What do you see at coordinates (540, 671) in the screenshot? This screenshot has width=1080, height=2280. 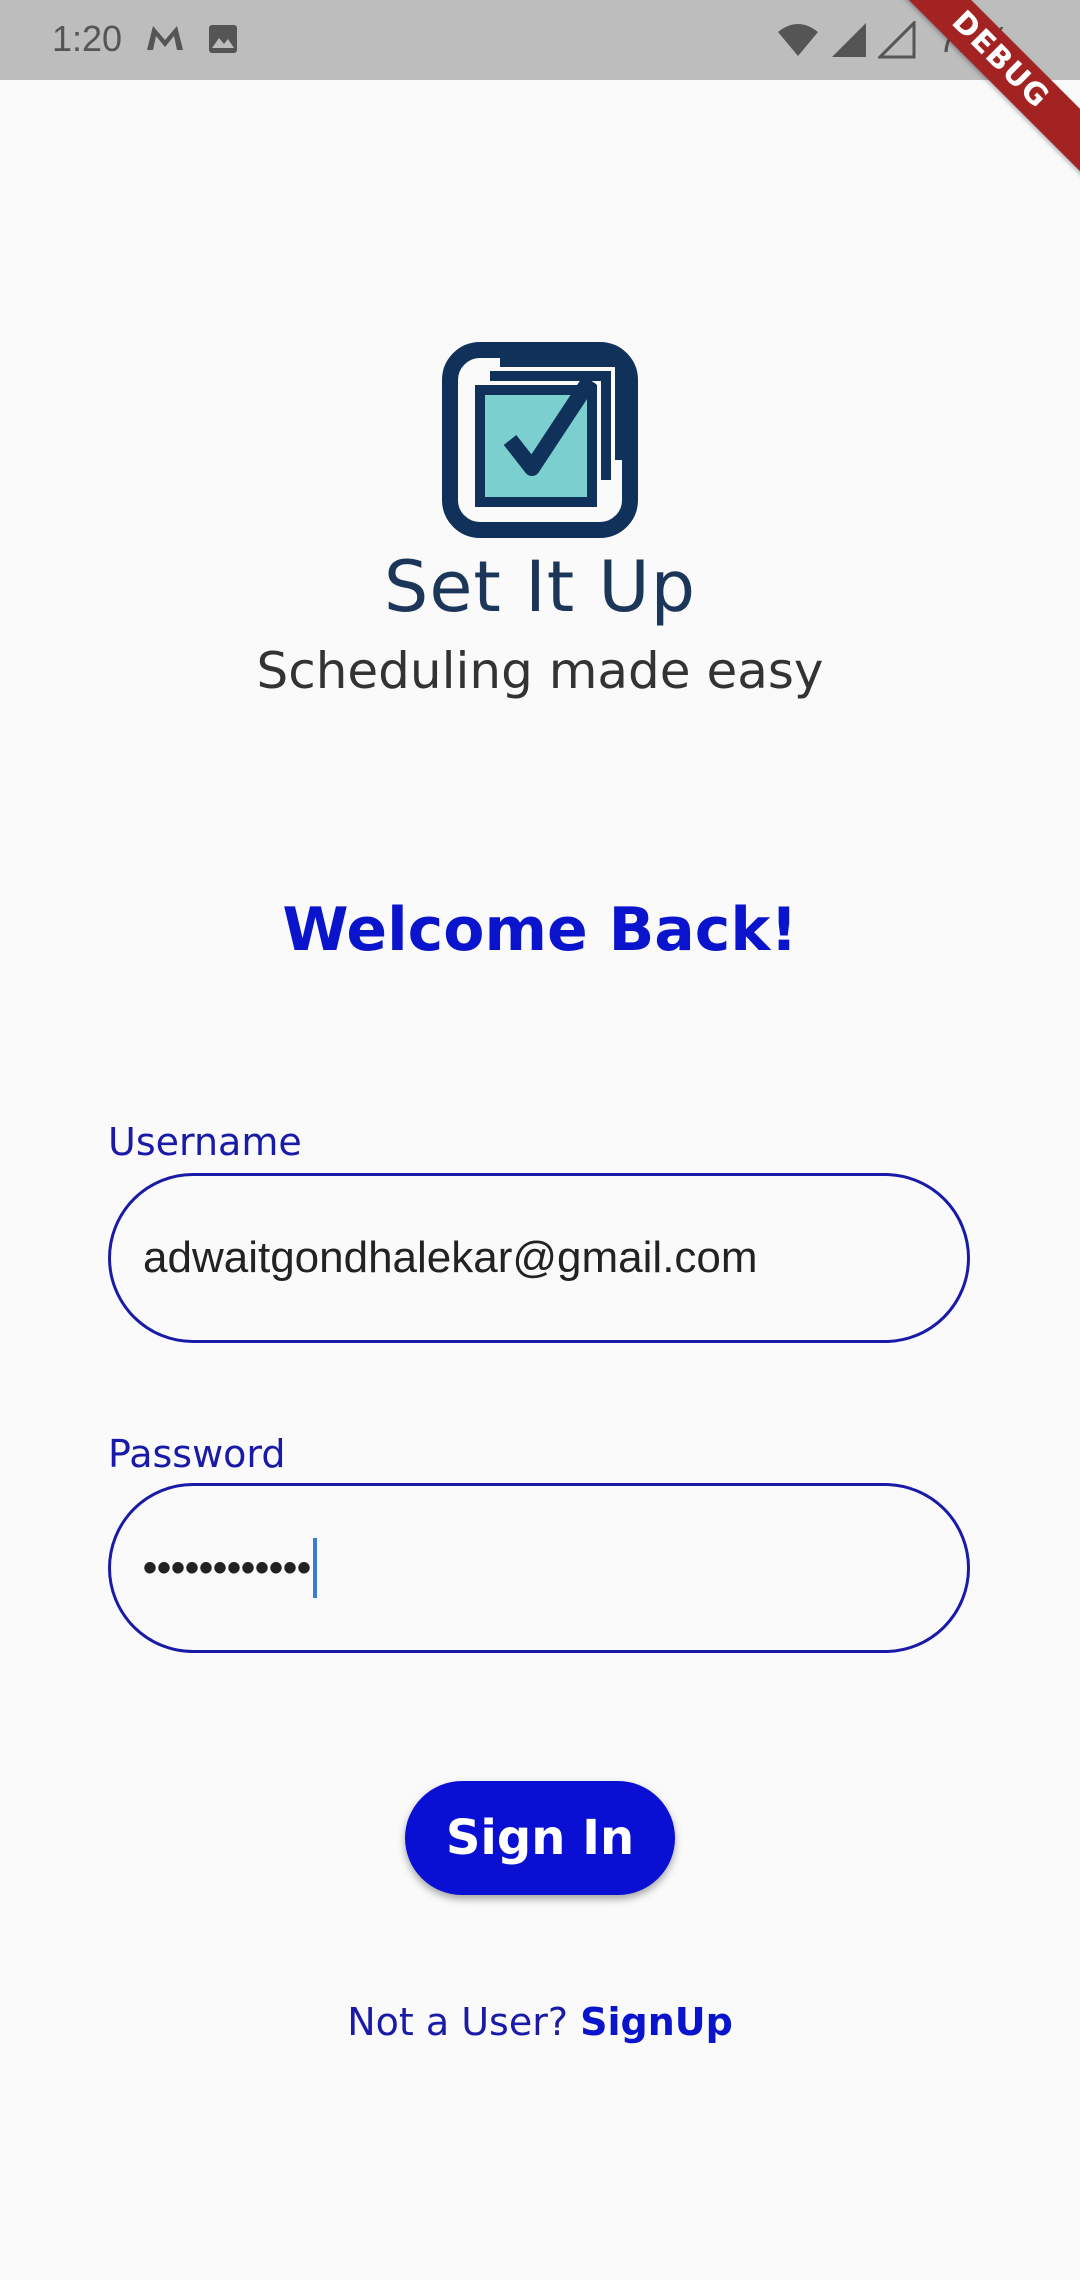 I see `brand-tagline: Scheduling made easy` at bounding box center [540, 671].